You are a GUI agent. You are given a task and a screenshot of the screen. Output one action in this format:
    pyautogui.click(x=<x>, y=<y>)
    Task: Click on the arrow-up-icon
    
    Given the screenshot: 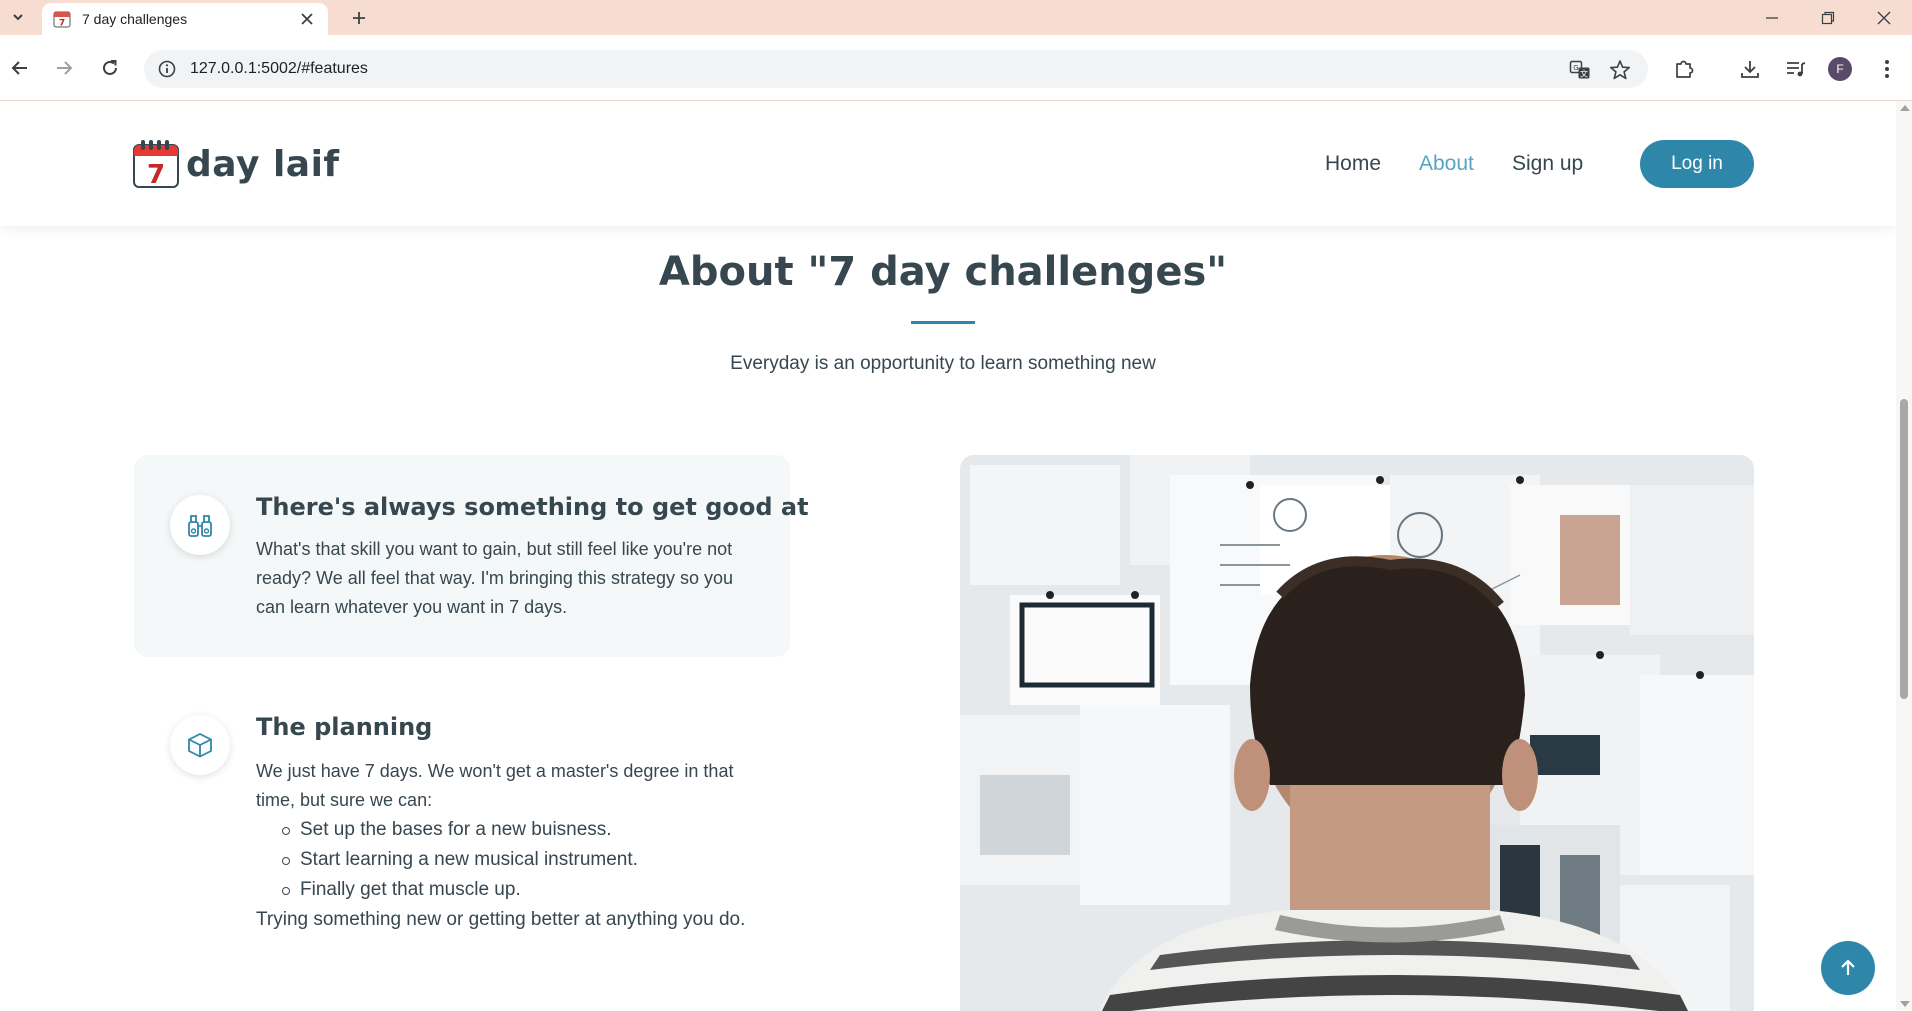 What is the action you would take?
    pyautogui.click(x=1848, y=967)
    